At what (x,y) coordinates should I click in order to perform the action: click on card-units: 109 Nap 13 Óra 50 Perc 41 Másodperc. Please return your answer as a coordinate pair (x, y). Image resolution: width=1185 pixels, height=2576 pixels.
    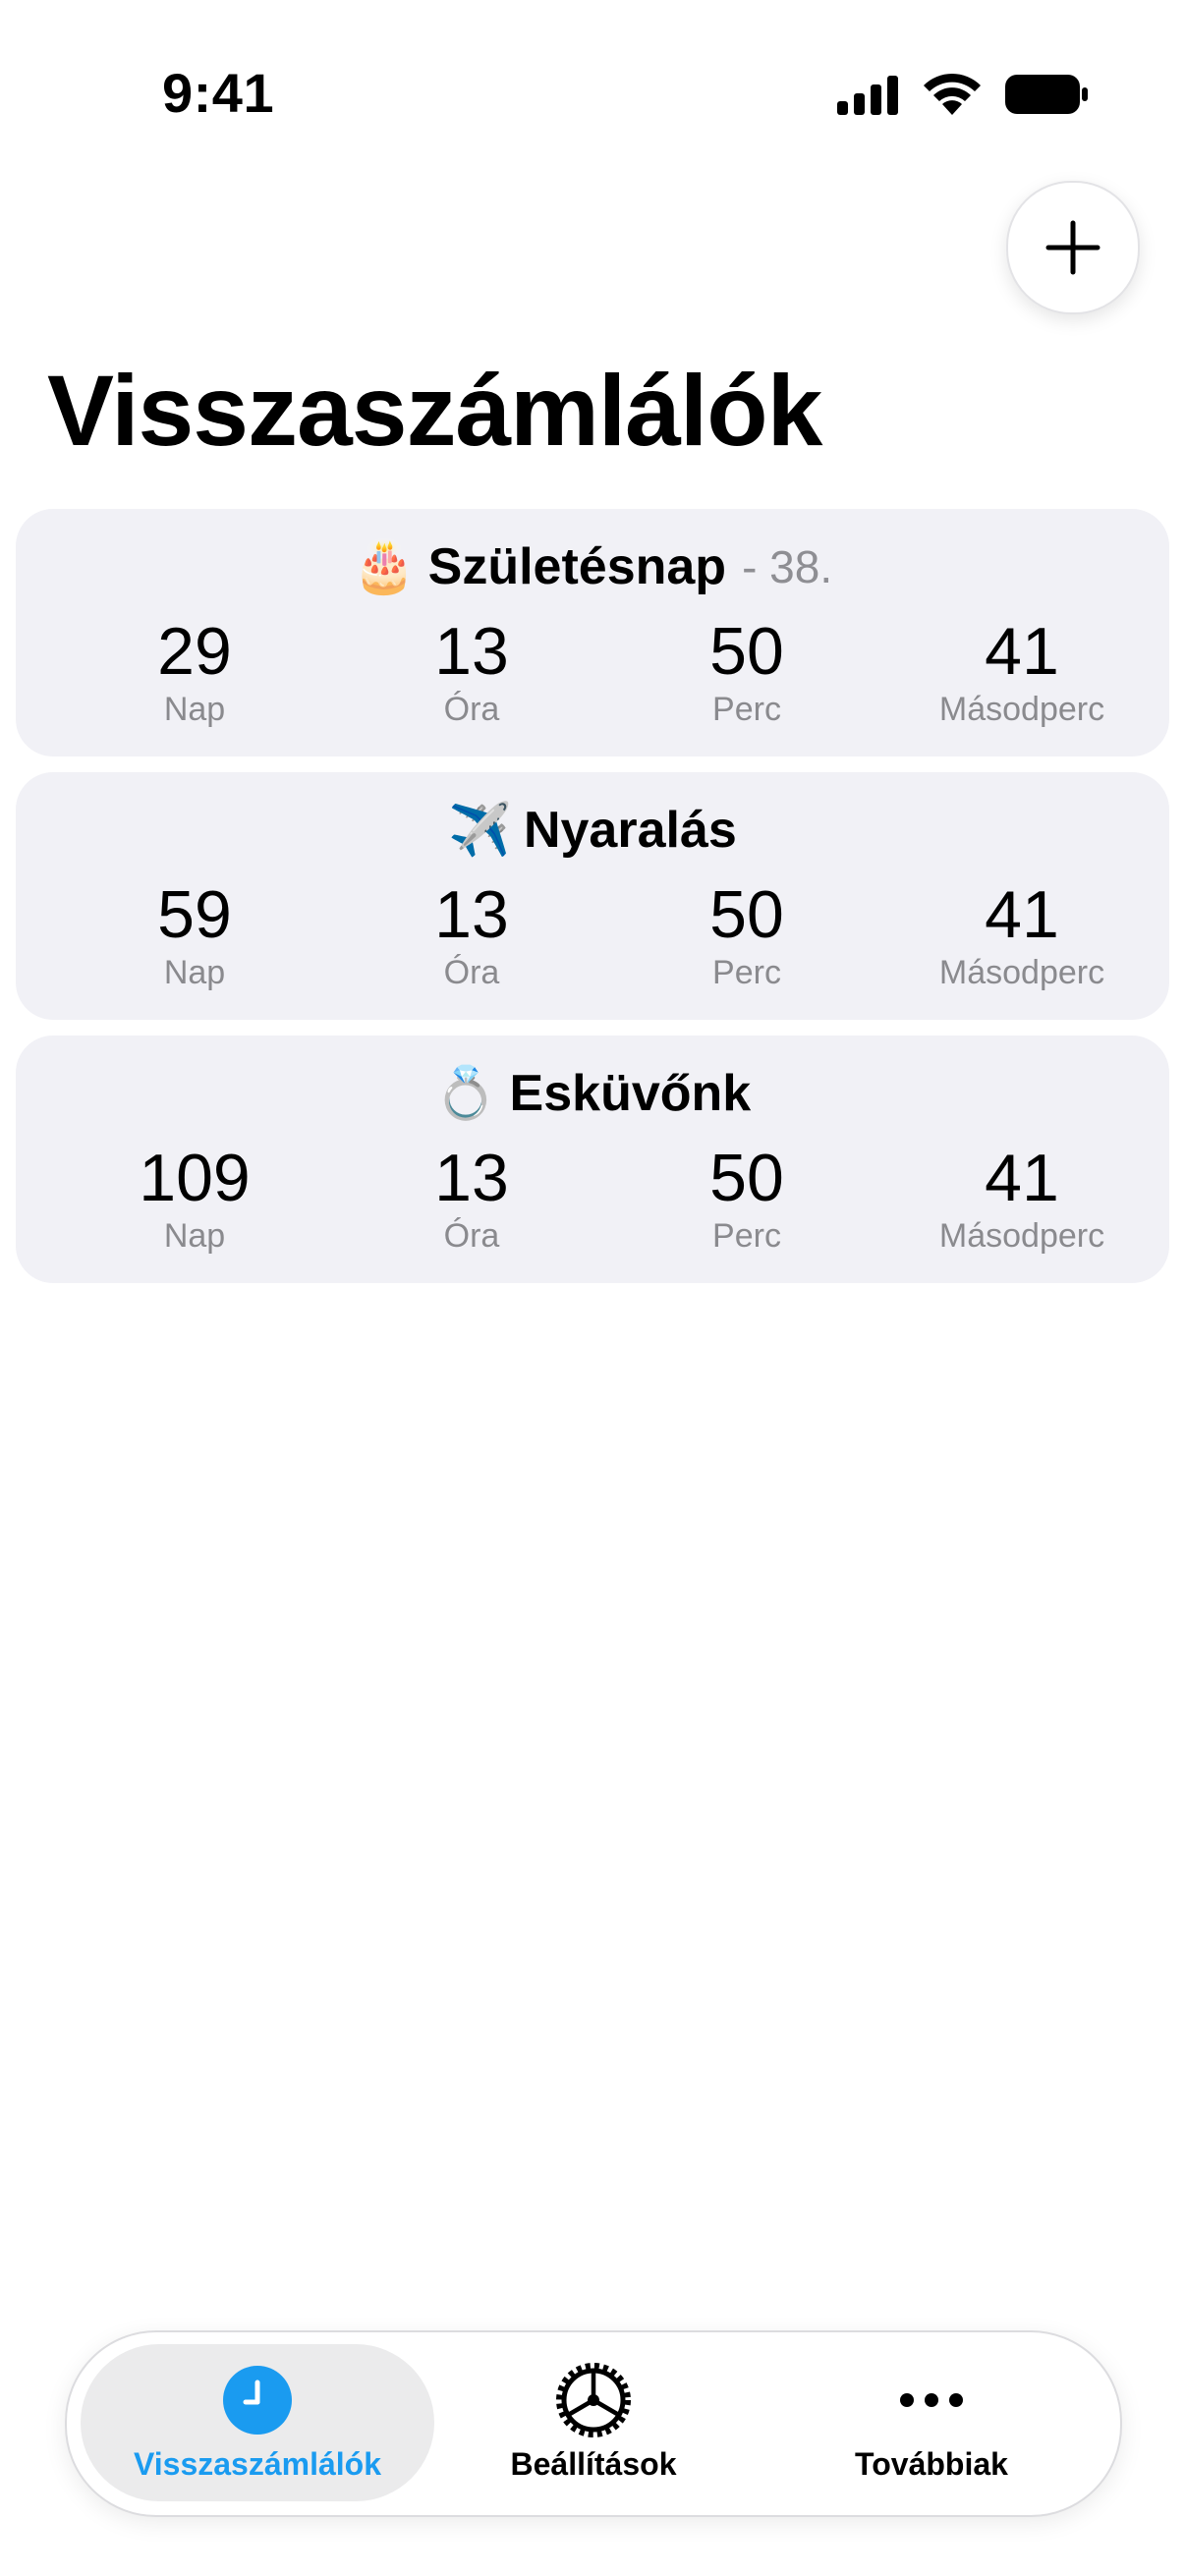
    Looking at the image, I should click on (592, 1205).